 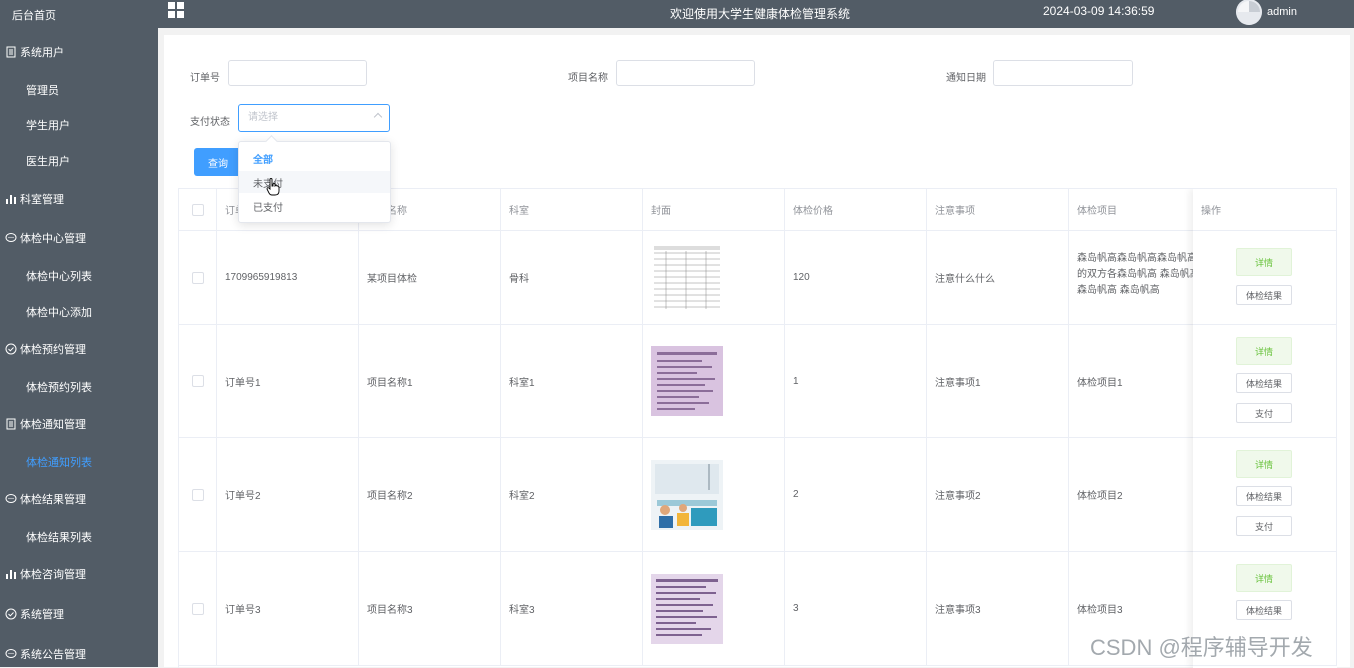 What do you see at coordinates (53, 655) in the screenshot?
I see `sidebar-group-label: 系统公告管理` at bounding box center [53, 655].